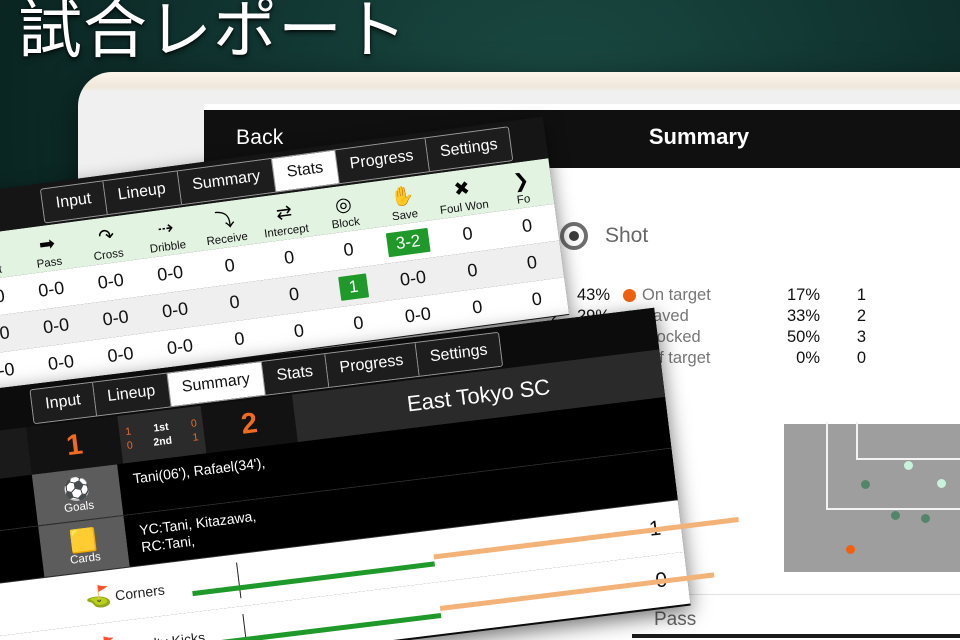 Image resolution: width=960 pixels, height=640 pixels. Describe the element at coordinates (629, 295) in the screenshot. I see `legend-color-dot` at that location.